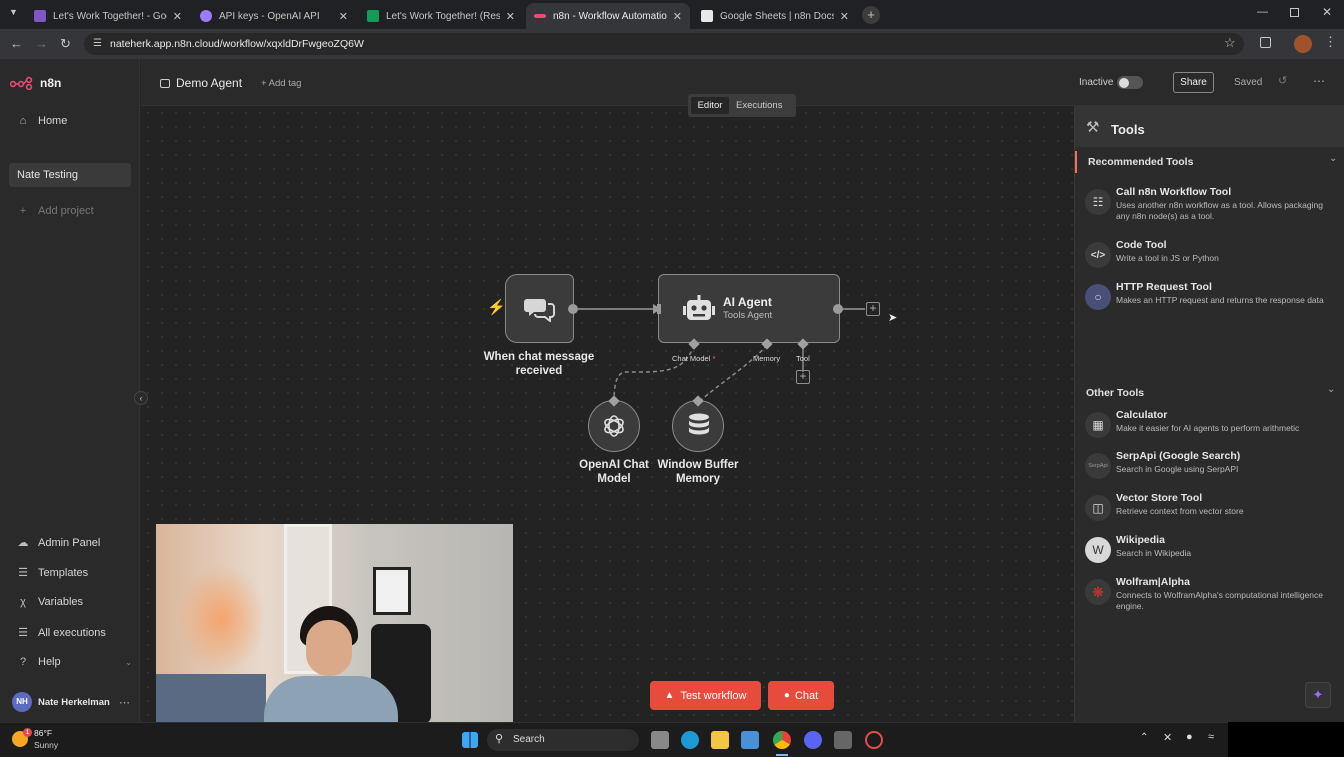 This screenshot has height=757, width=1344. What do you see at coordinates (71, 702) in the screenshot?
I see `user-menu: NH Nate Herkelman ⋯` at bounding box center [71, 702].